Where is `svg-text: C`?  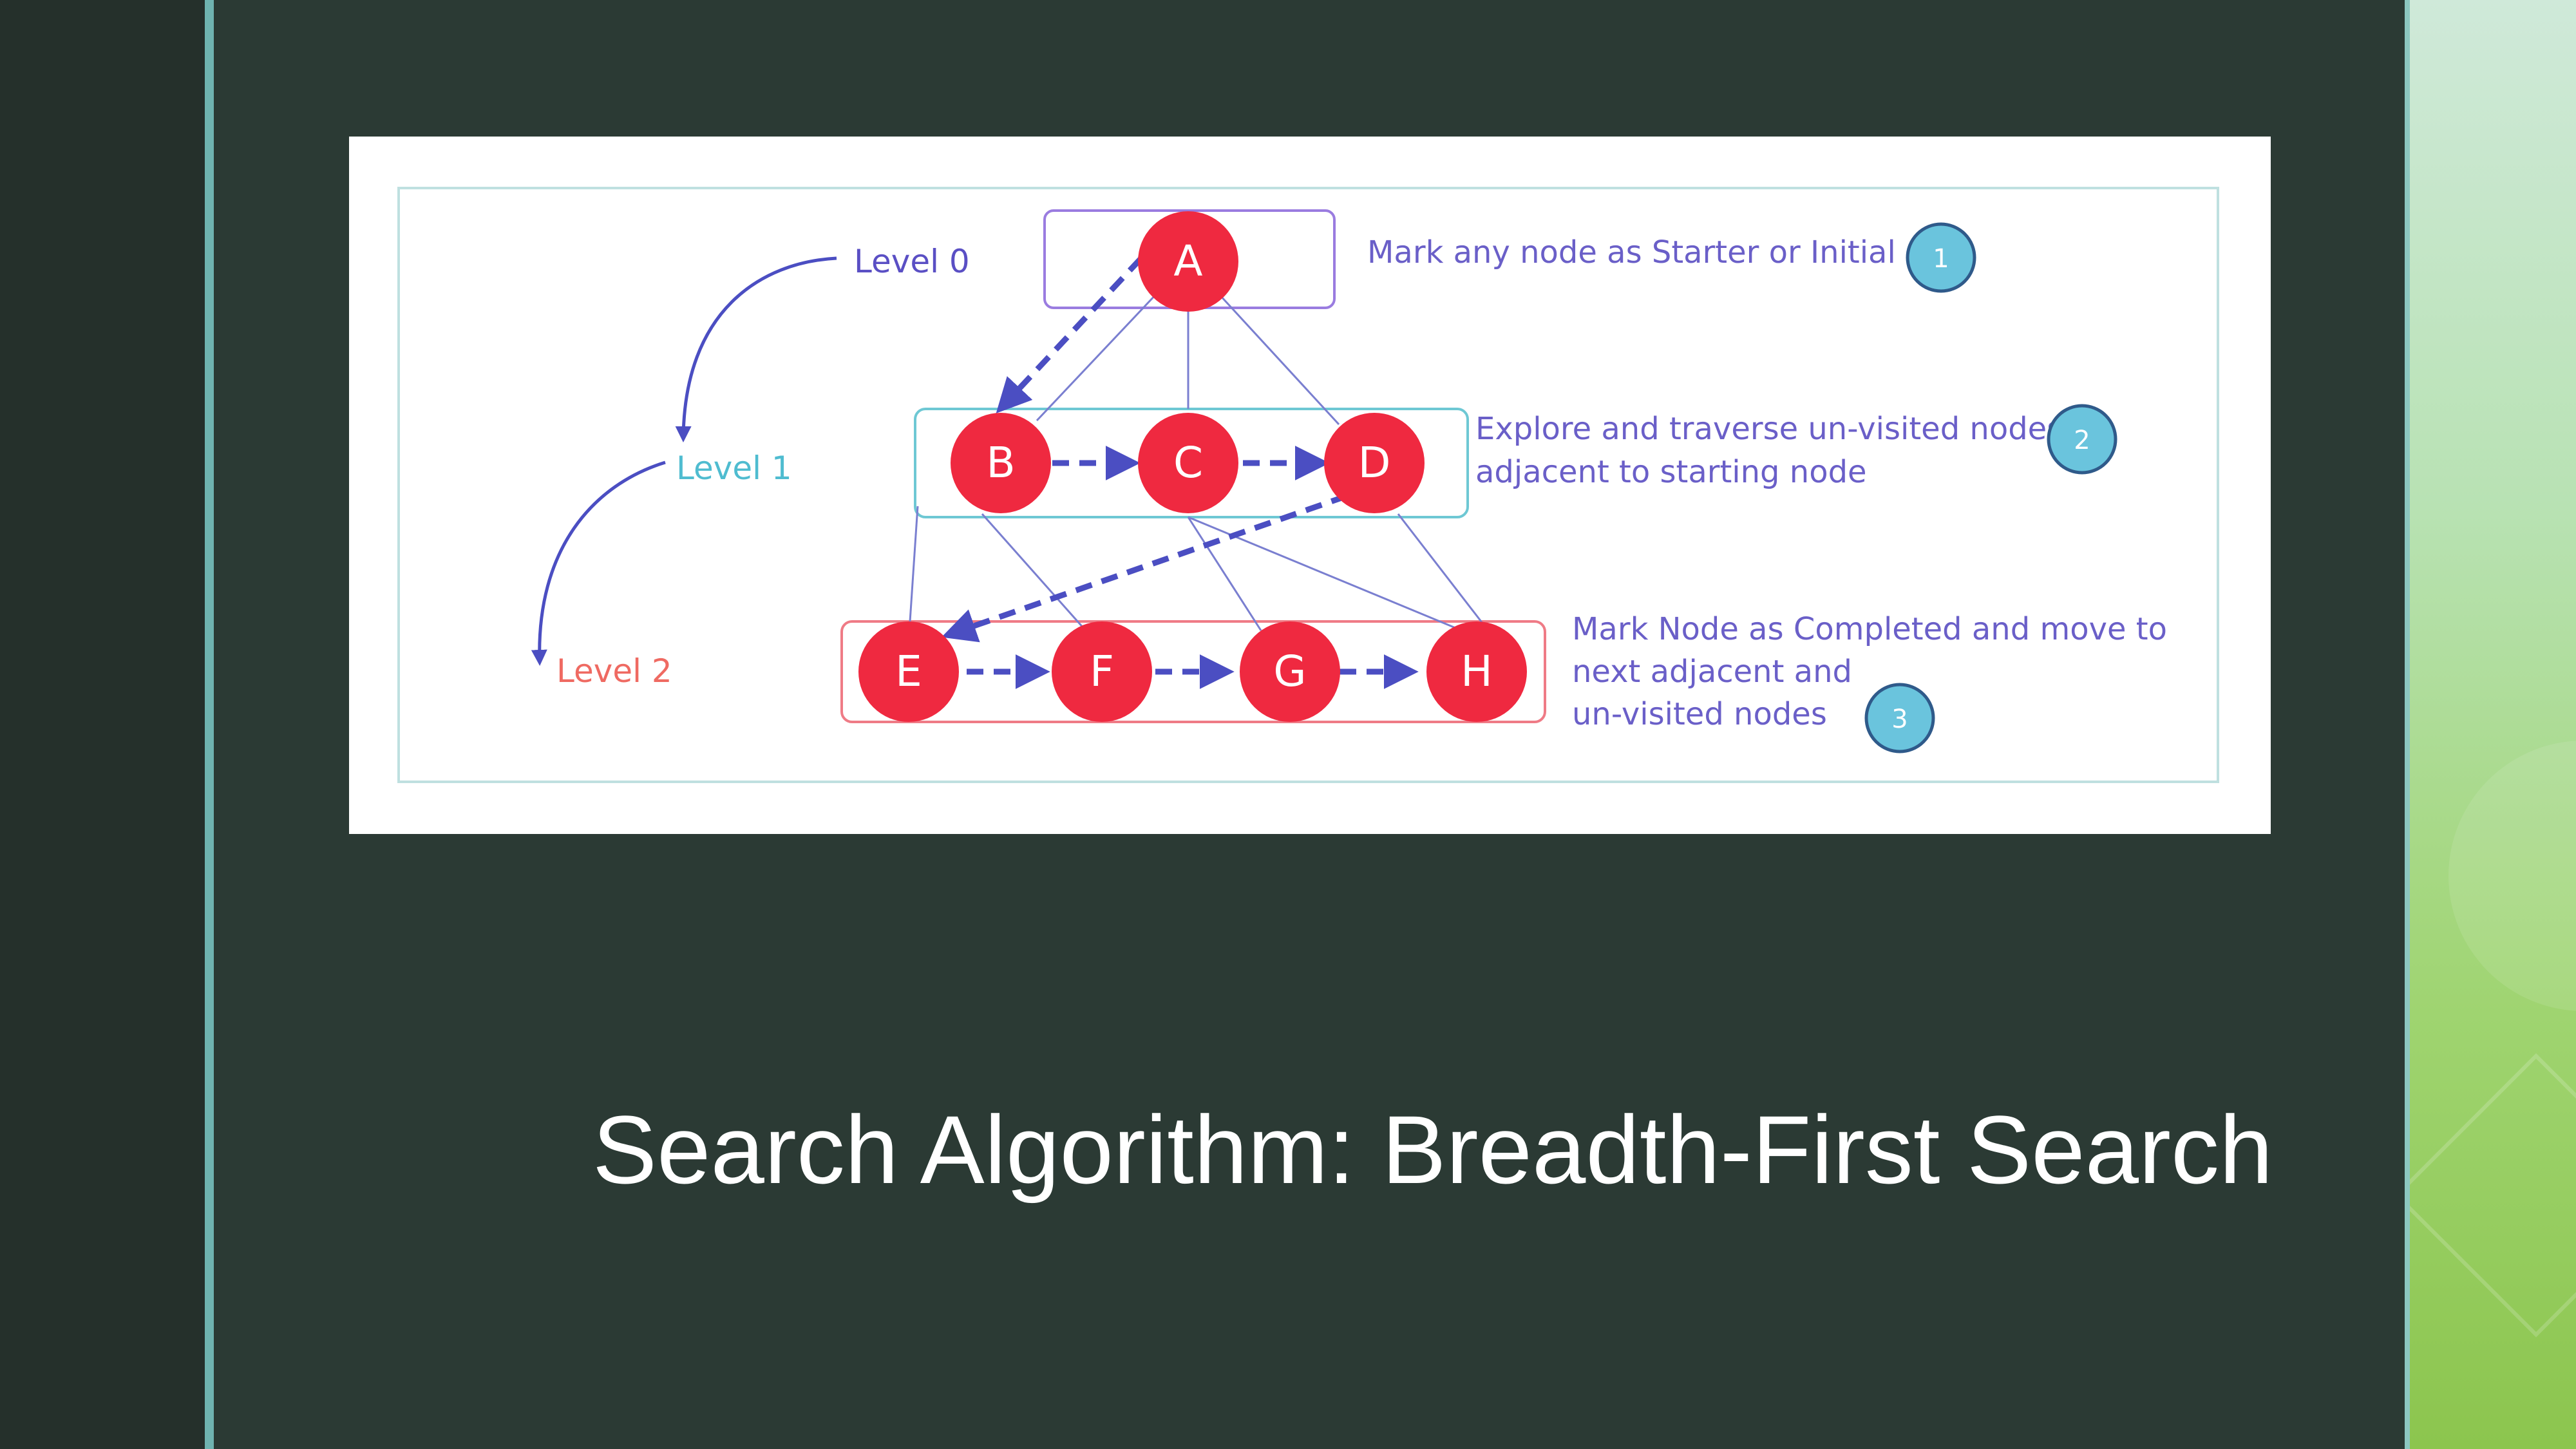 svg-text: C is located at coordinates (1188, 463).